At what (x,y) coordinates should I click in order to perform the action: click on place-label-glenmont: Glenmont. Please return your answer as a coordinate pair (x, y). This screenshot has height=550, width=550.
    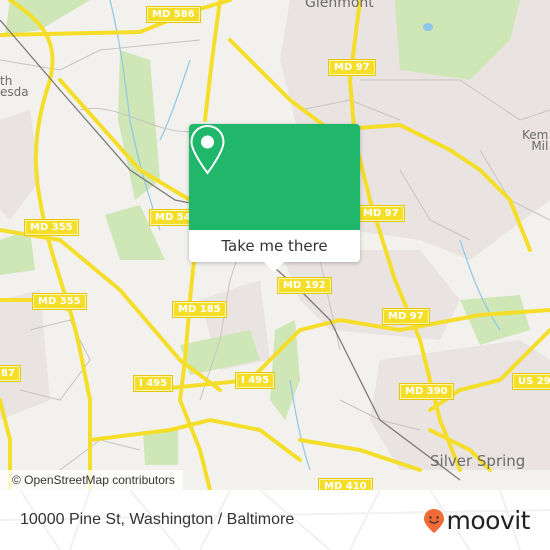
    Looking at the image, I should click on (339, 5).